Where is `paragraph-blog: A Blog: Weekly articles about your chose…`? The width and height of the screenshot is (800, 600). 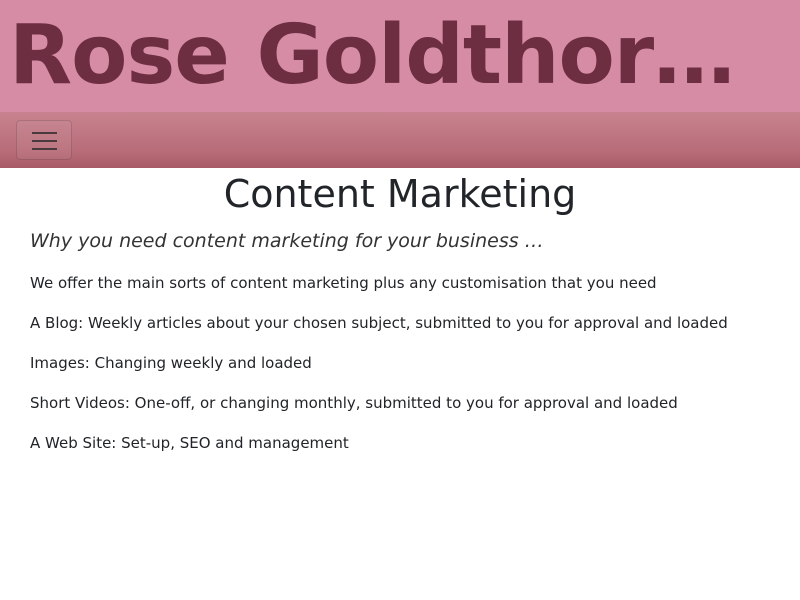 paragraph-blog: A Blog: Weekly articles about your chose… is located at coordinates (379, 323).